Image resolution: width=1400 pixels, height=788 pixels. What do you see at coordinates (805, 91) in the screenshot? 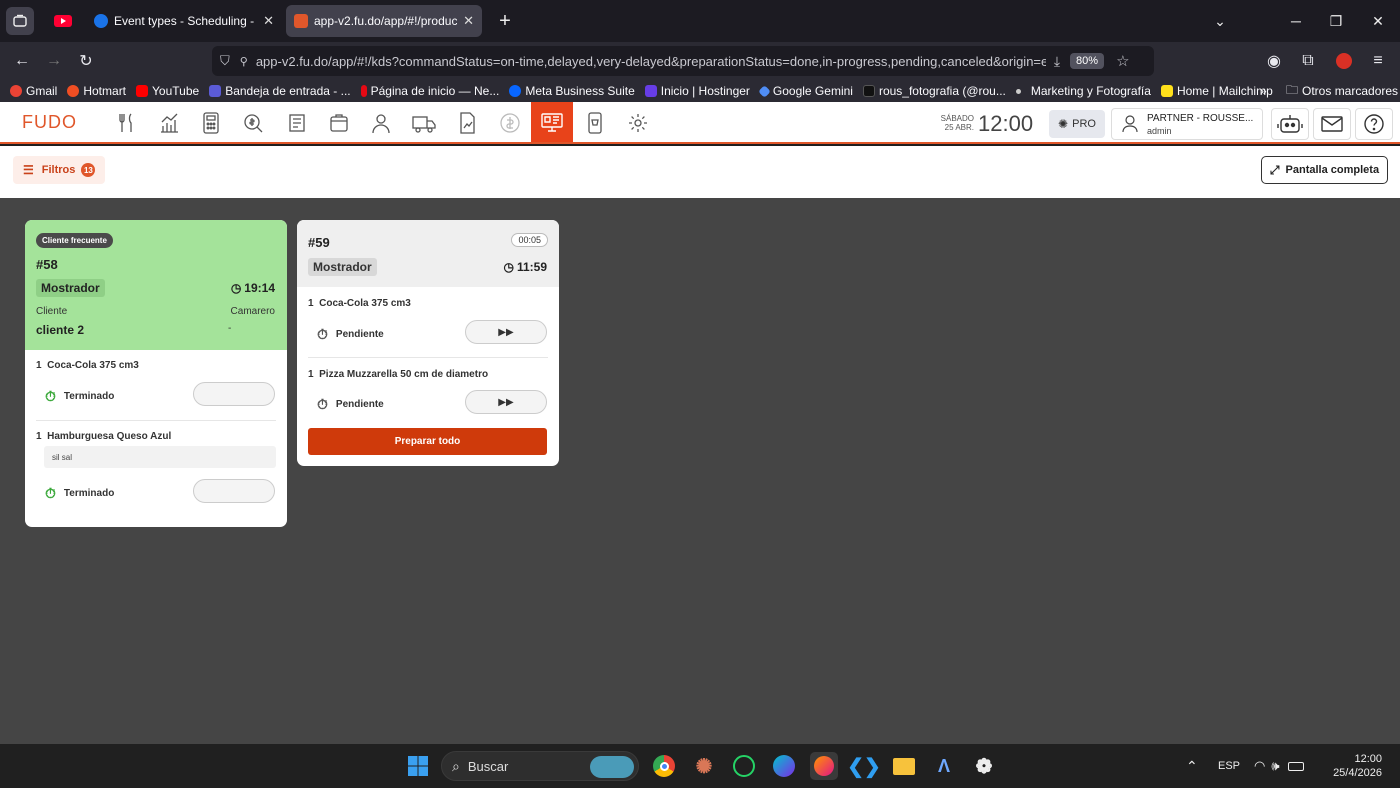
I see `bookmark-gemini: Google Gemini` at bounding box center [805, 91].